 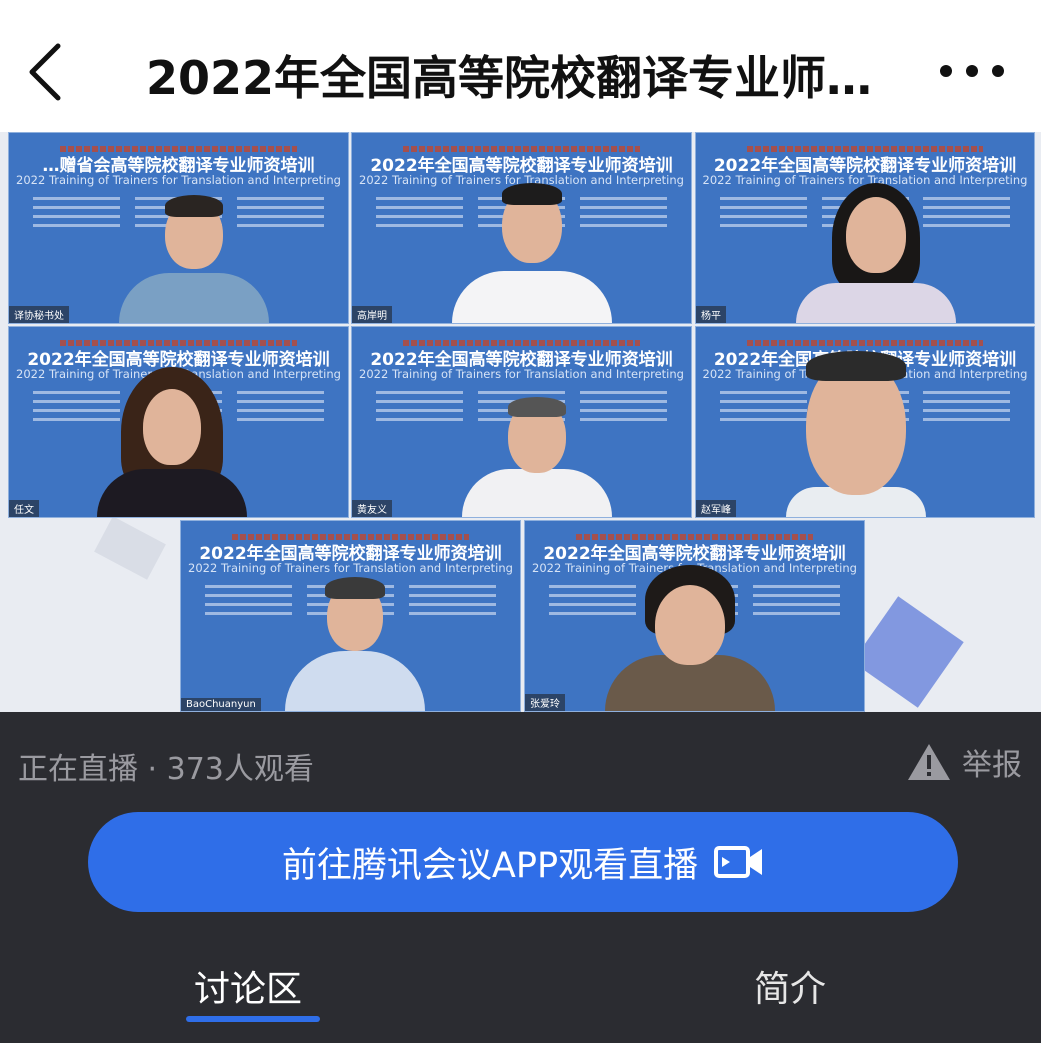 I want to click on participant-name: 黄友义, so click(x=372, y=508).